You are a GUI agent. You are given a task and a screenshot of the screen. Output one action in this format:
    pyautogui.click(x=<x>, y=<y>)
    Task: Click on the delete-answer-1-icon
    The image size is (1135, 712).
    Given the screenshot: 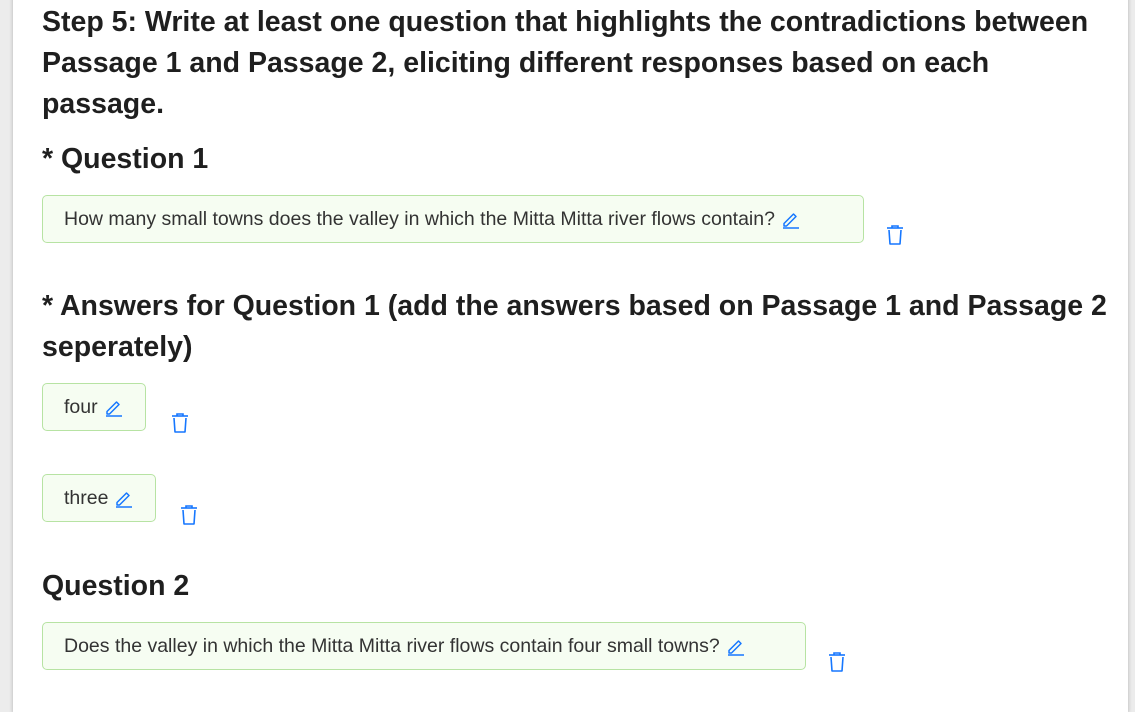 What is the action you would take?
    pyautogui.click(x=180, y=423)
    